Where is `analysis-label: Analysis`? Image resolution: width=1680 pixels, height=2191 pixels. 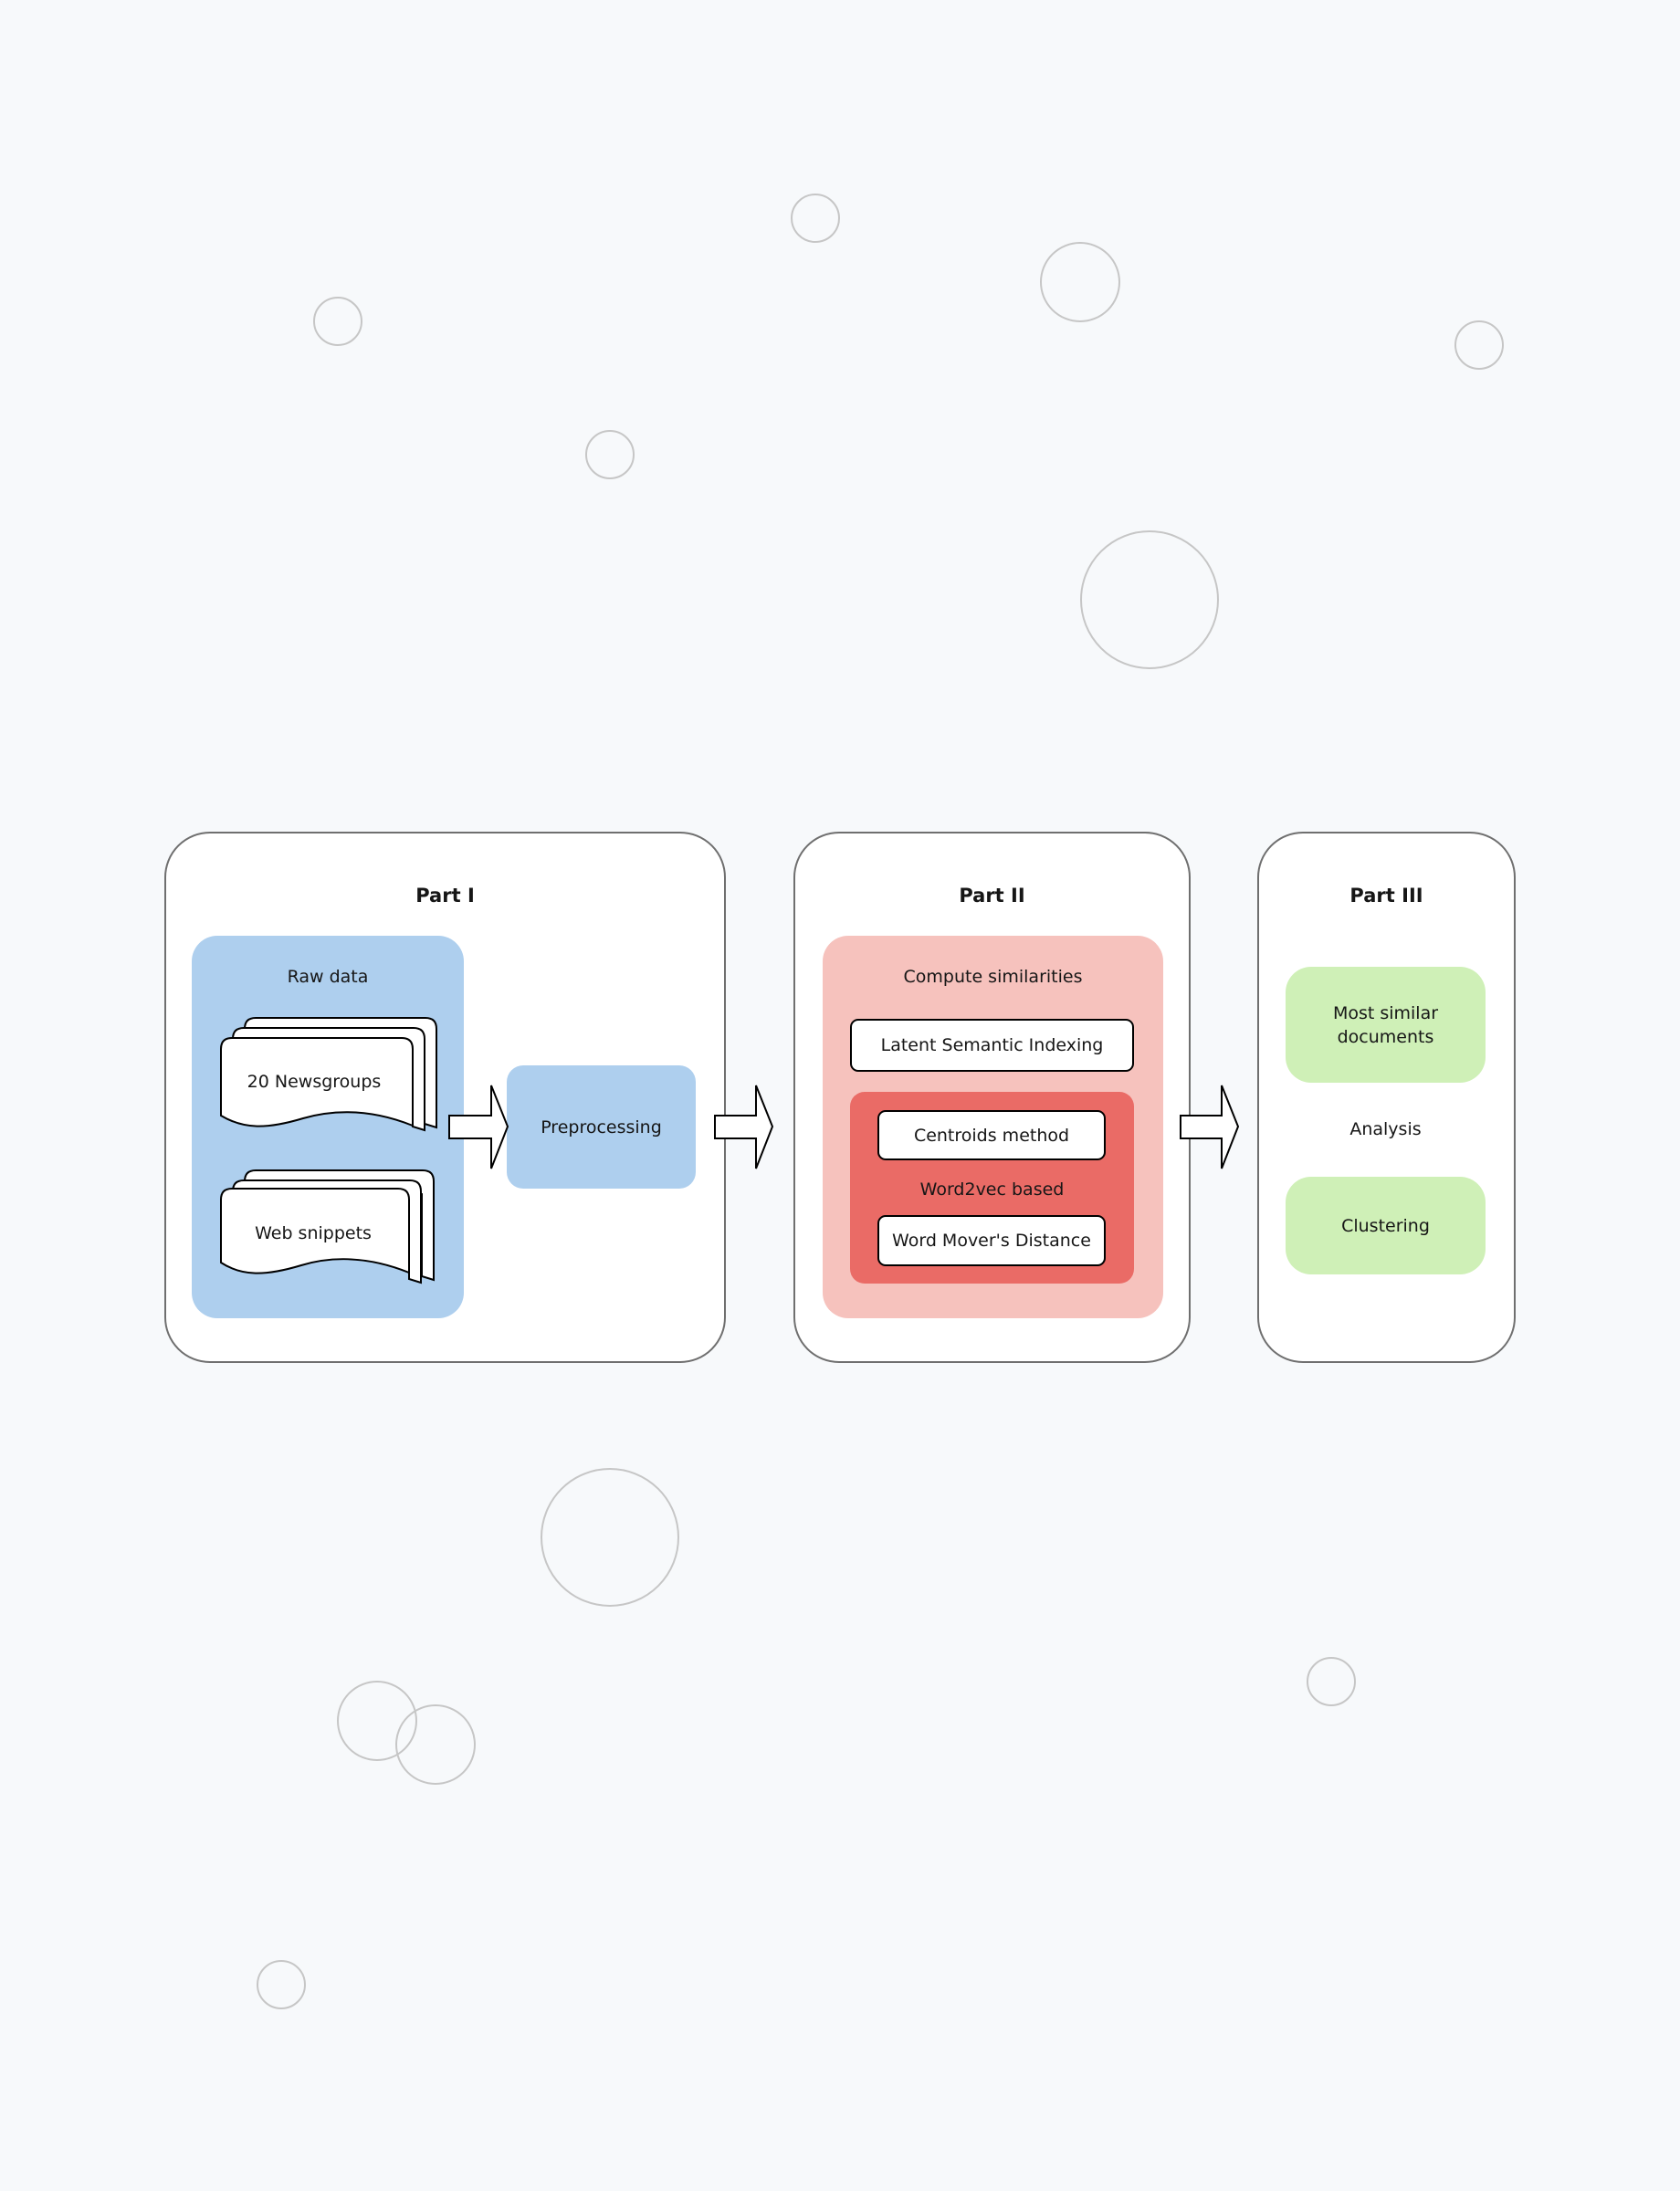 analysis-label: Analysis is located at coordinates (1386, 1129).